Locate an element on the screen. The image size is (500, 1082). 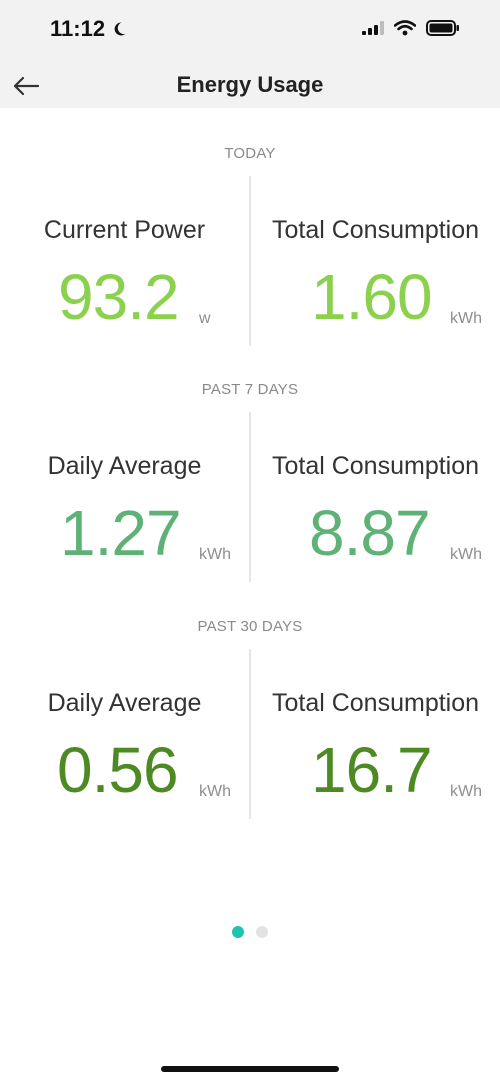
metric-total-consumption-30-days: Total Consumption 16.7 kWh is located at coordinates (375, 734).